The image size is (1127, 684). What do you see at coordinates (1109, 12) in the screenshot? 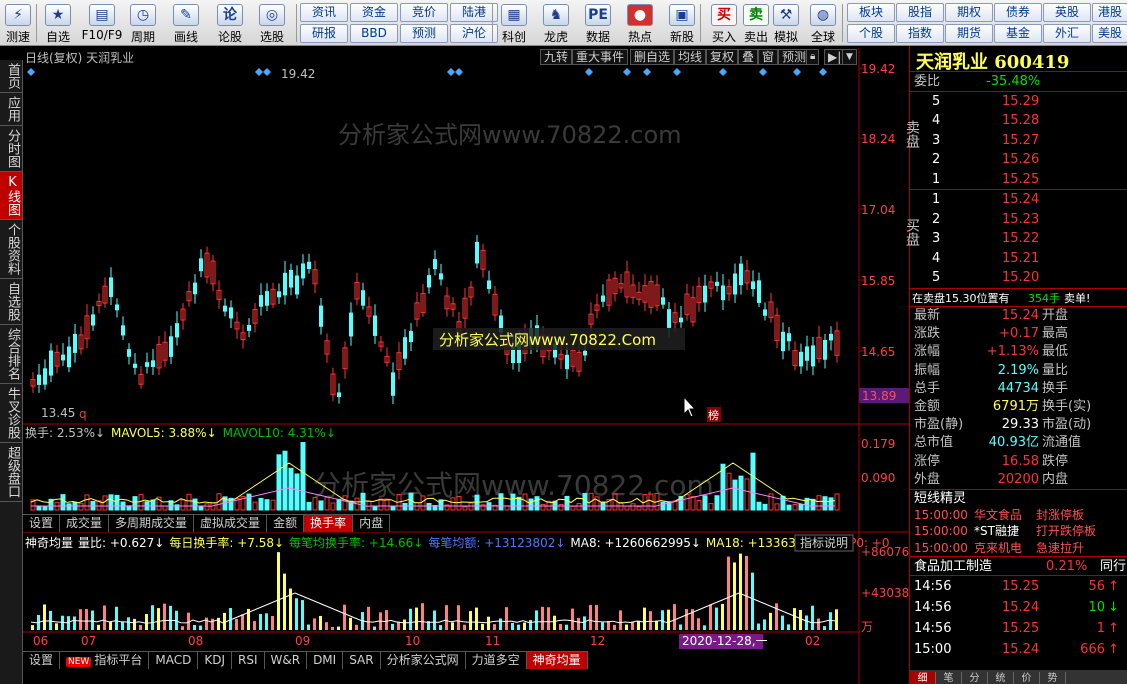
I see `toolbar-link-r5-0: 港股` at bounding box center [1109, 12].